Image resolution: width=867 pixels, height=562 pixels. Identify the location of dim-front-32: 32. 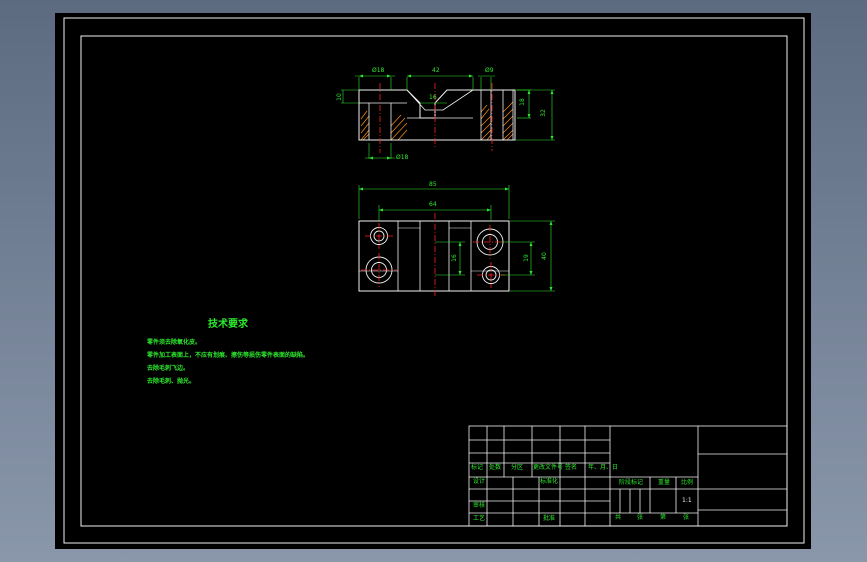
(543, 113).